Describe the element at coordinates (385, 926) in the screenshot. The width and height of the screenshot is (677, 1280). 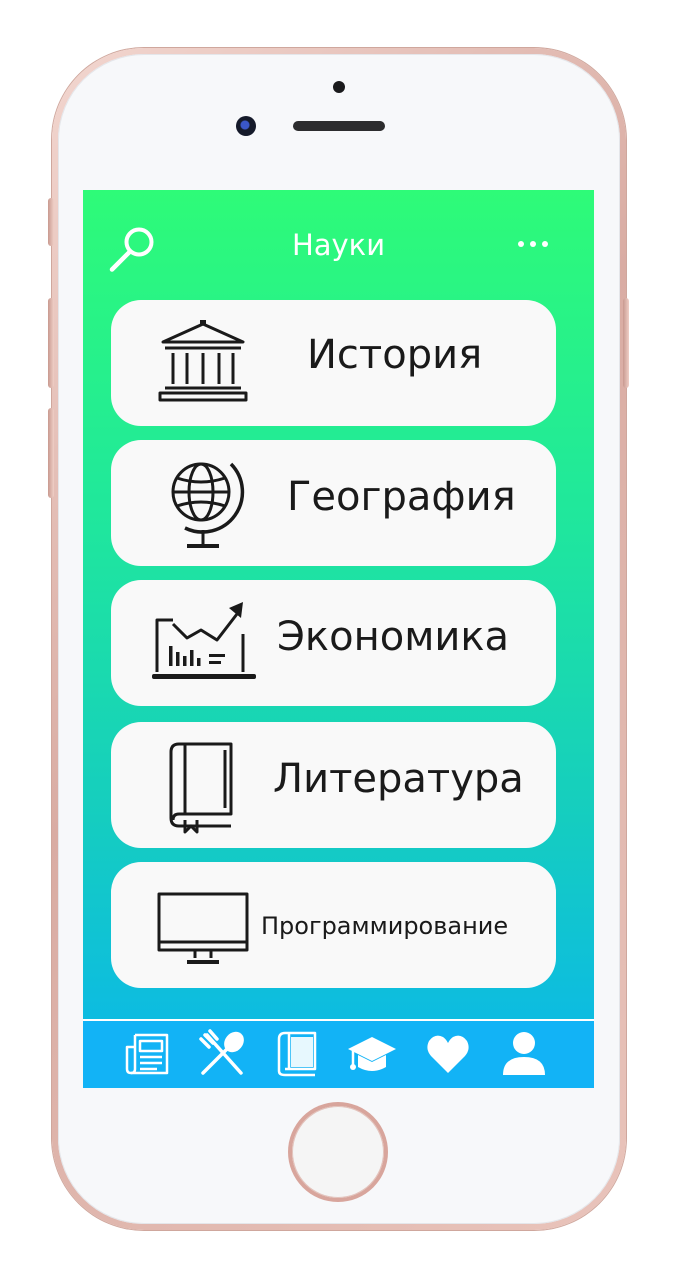
I see `subject-label: Программирование` at that location.